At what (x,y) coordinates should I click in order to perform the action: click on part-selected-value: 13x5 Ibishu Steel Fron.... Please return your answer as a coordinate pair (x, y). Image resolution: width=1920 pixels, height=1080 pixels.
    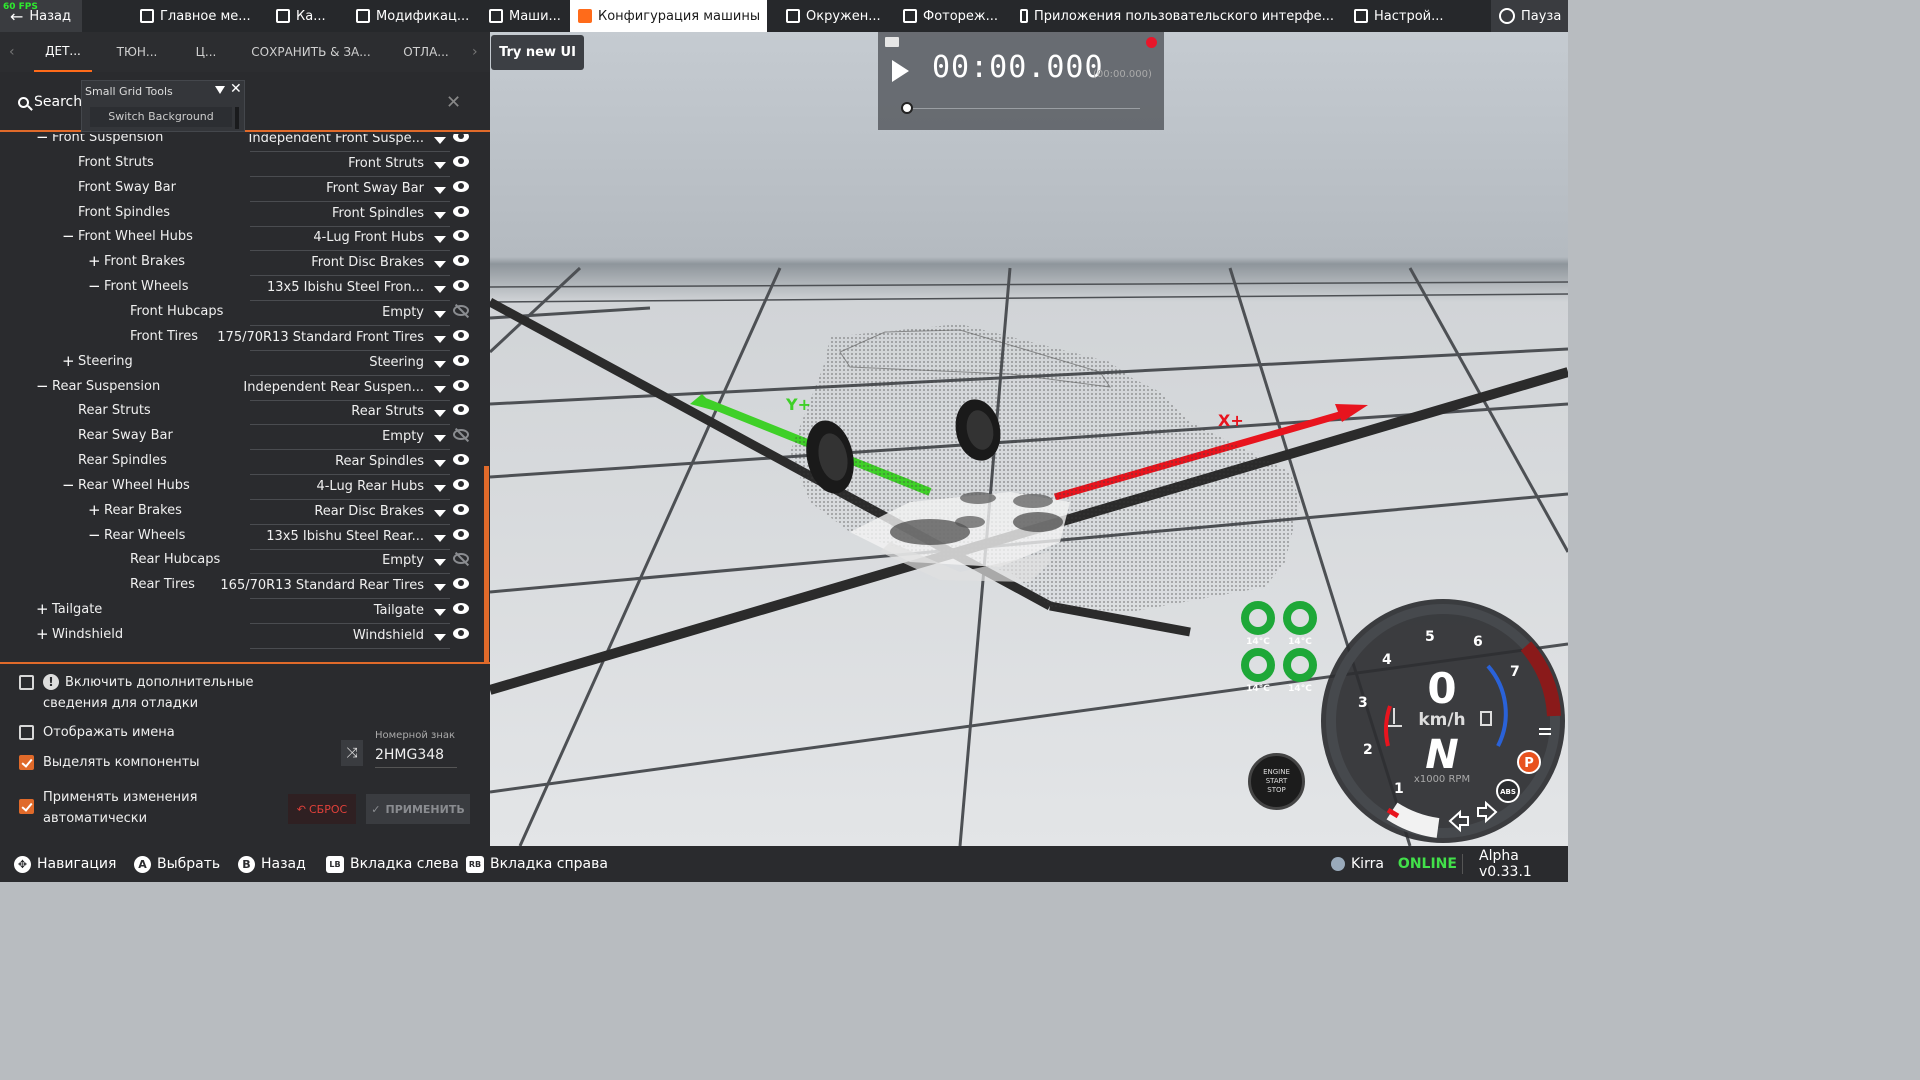
    Looking at the image, I should click on (345, 287).